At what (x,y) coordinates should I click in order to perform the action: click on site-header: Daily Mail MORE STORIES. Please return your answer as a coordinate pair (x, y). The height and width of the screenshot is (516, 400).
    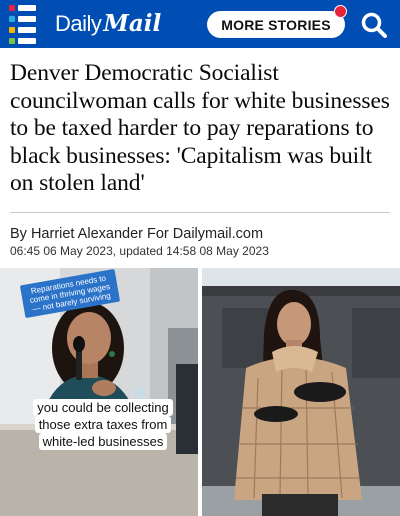
    Looking at the image, I should click on (200, 24).